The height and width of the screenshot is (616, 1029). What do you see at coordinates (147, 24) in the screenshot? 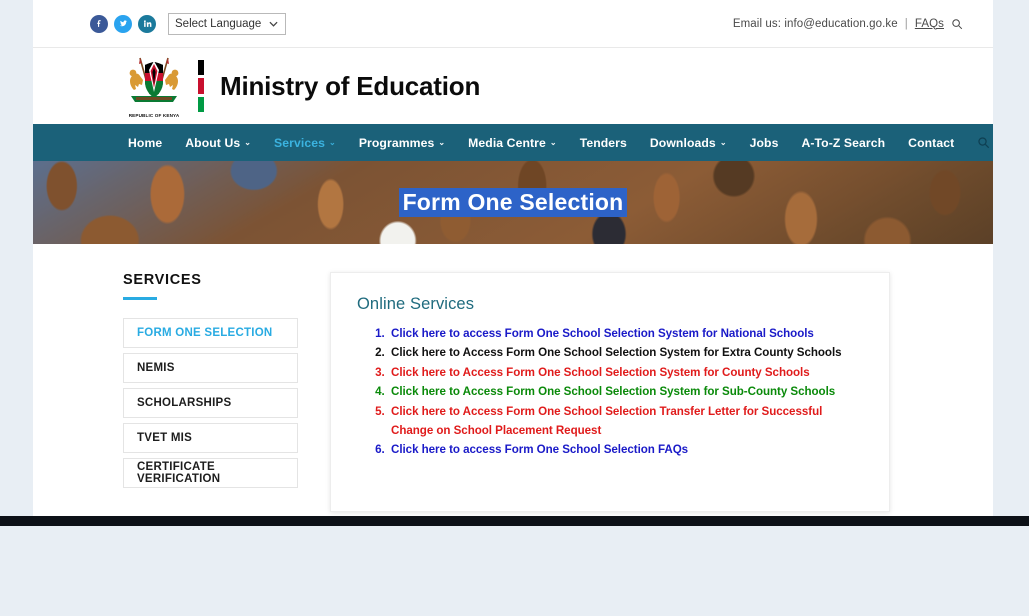
I see `linkedin-icon` at bounding box center [147, 24].